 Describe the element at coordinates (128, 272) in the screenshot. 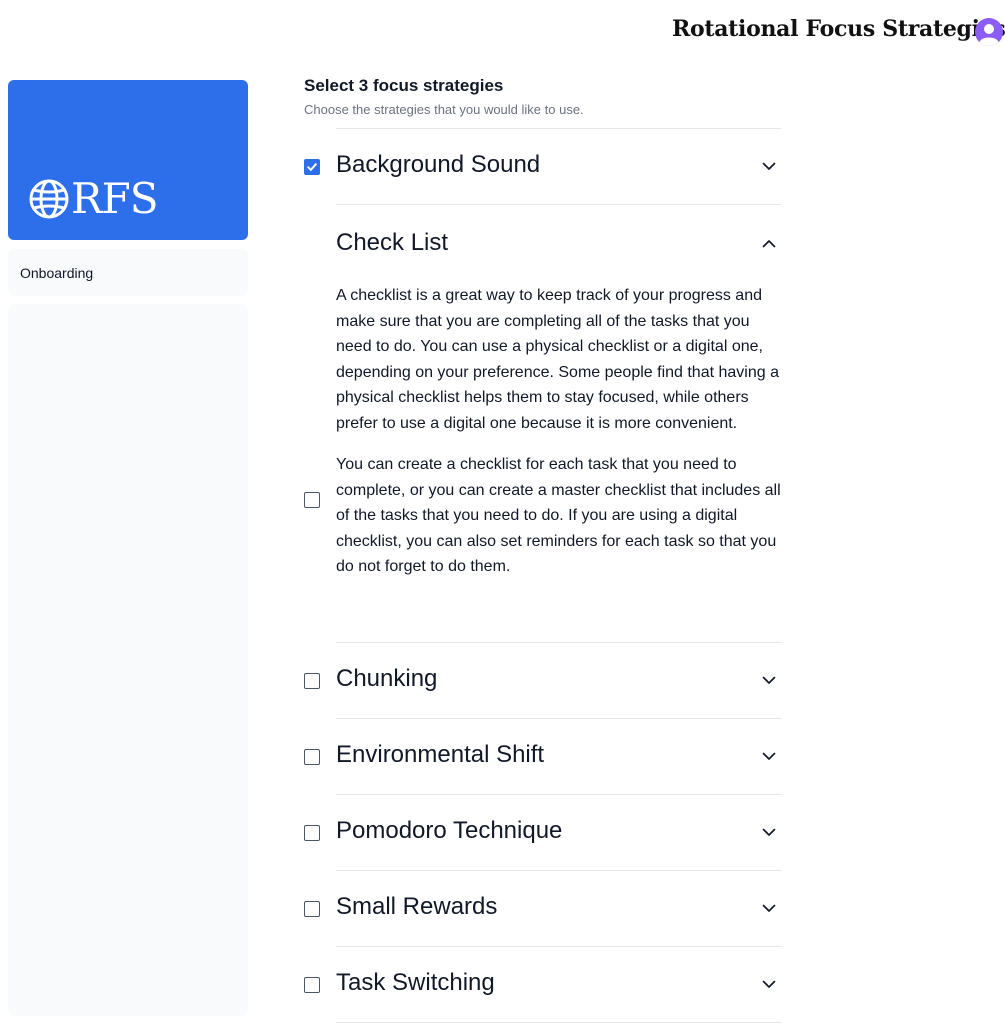

I see `sidebar-item-onboarding: Onboarding` at that location.